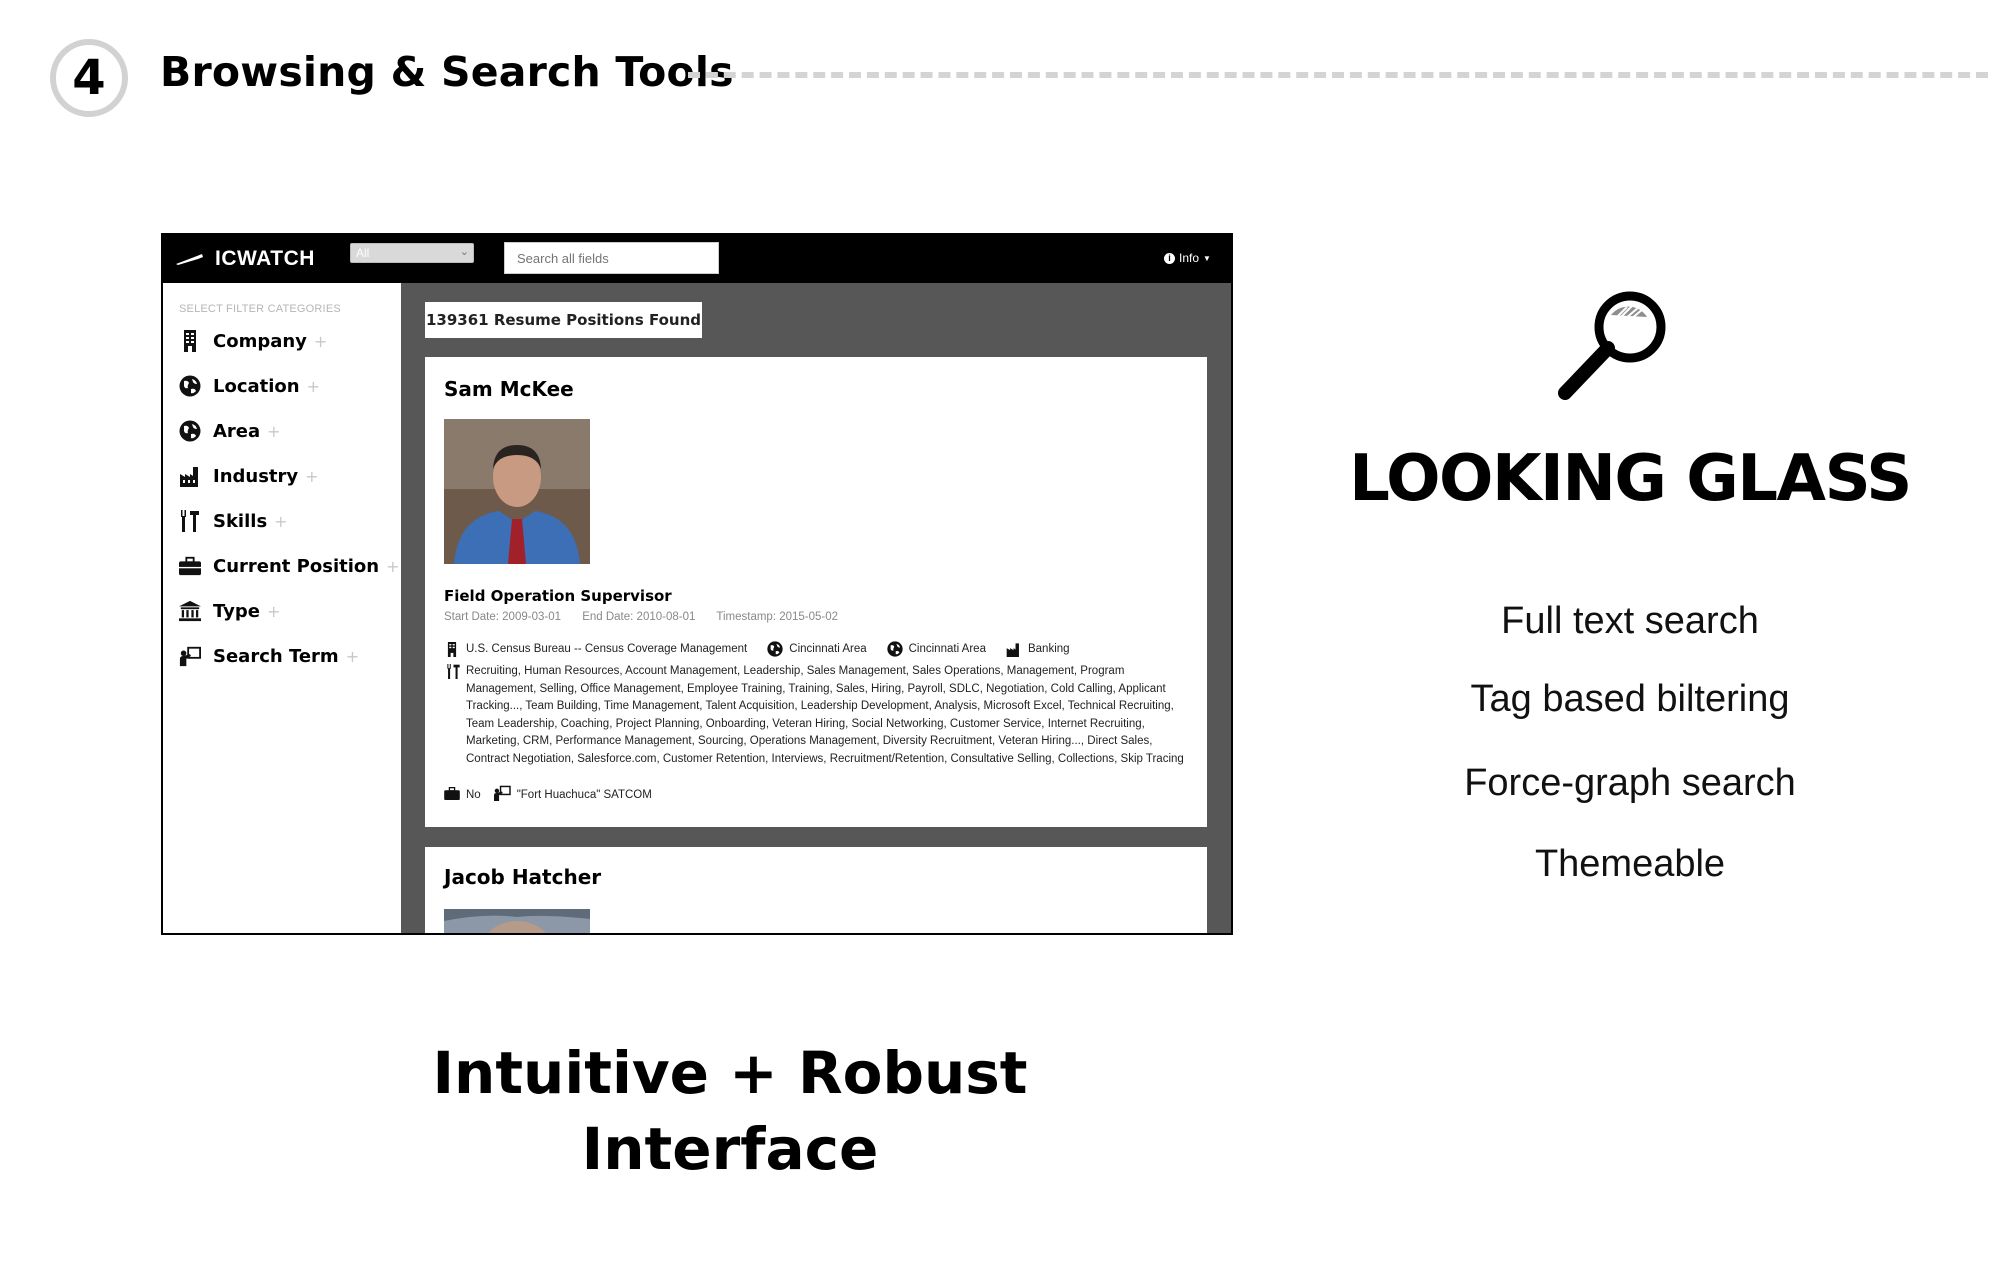 The width and height of the screenshot is (2012, 1288). What do you see at coordinates (1630, 699) in the screenshot?
I see `feature-item: Tag based biltering` at bounding box center [1630, 699].